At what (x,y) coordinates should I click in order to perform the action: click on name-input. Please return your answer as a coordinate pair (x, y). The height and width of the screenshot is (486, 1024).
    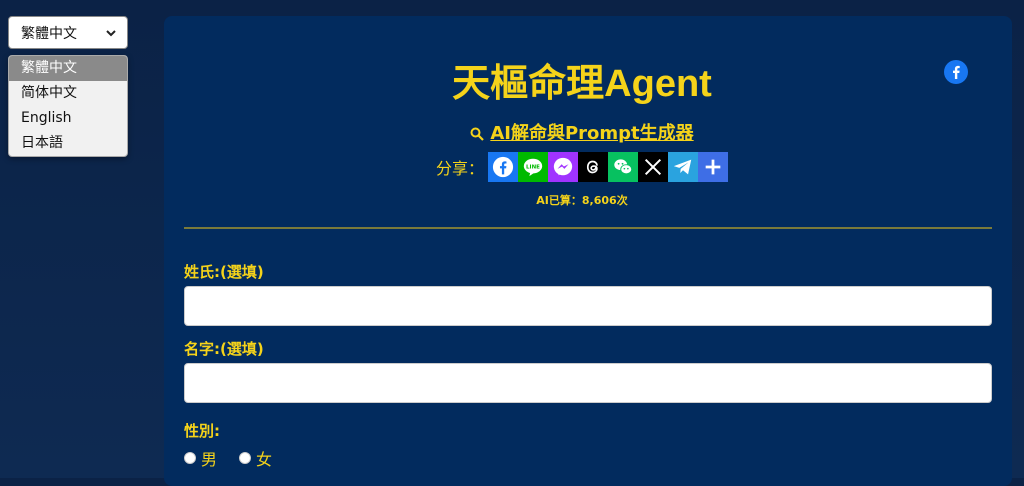
    Looking at the image, I should click on (588, 383).